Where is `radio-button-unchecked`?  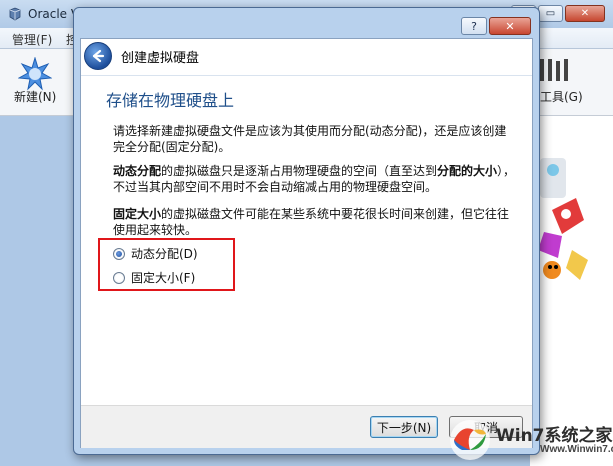 radio-button-unchecked is located at coordinates (119, 277).